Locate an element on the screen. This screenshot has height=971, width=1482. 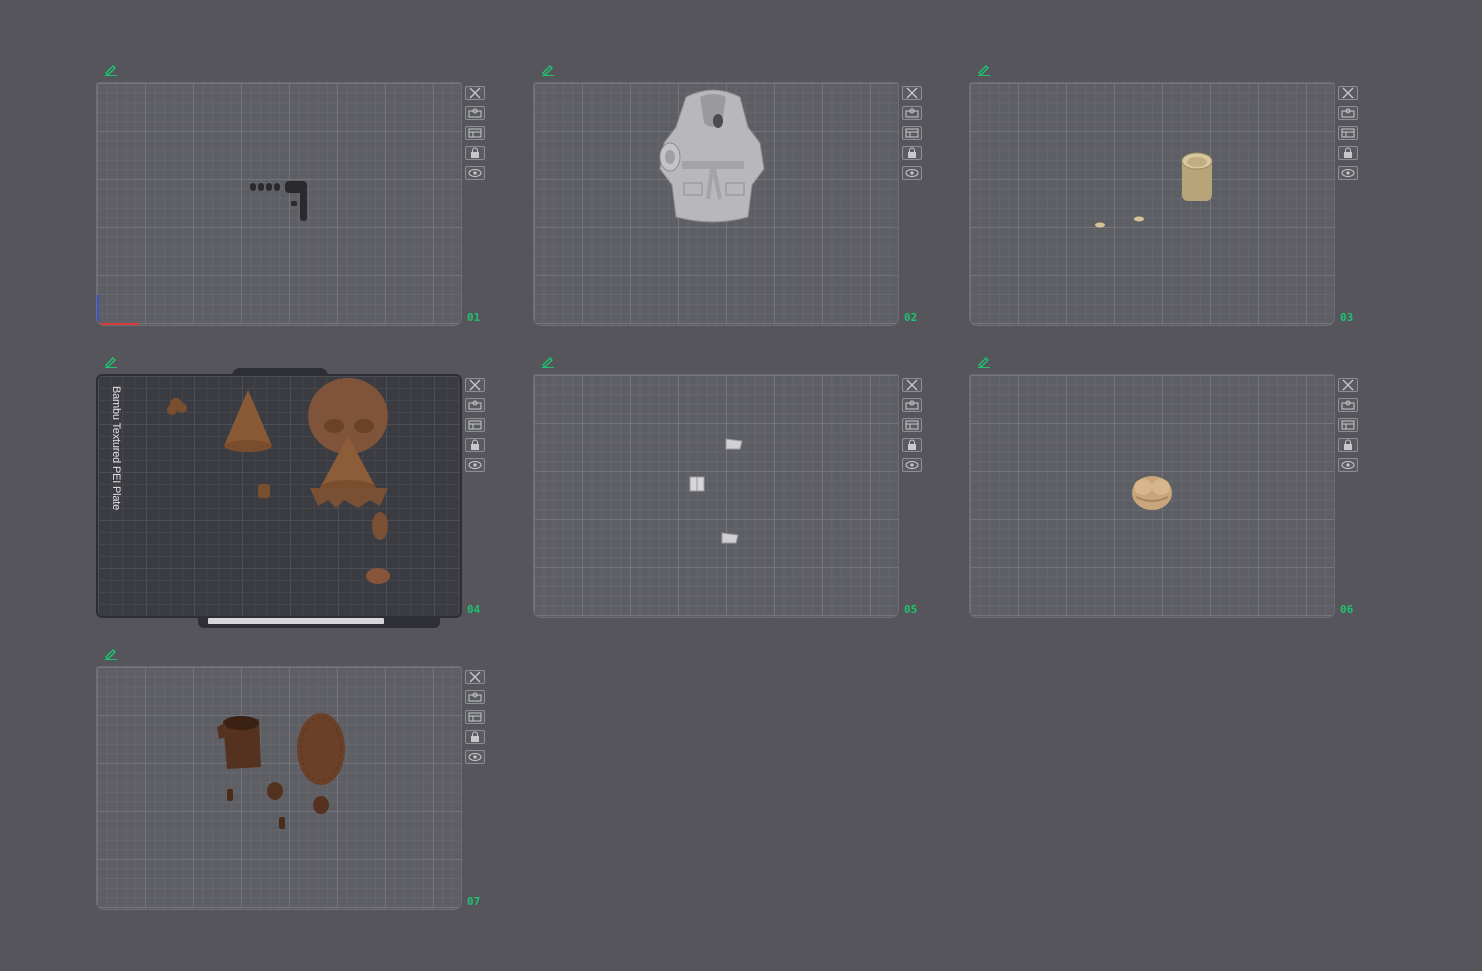
build-plate-04: Bambu Textured PEI Plate is located at coordinates (279, 496).